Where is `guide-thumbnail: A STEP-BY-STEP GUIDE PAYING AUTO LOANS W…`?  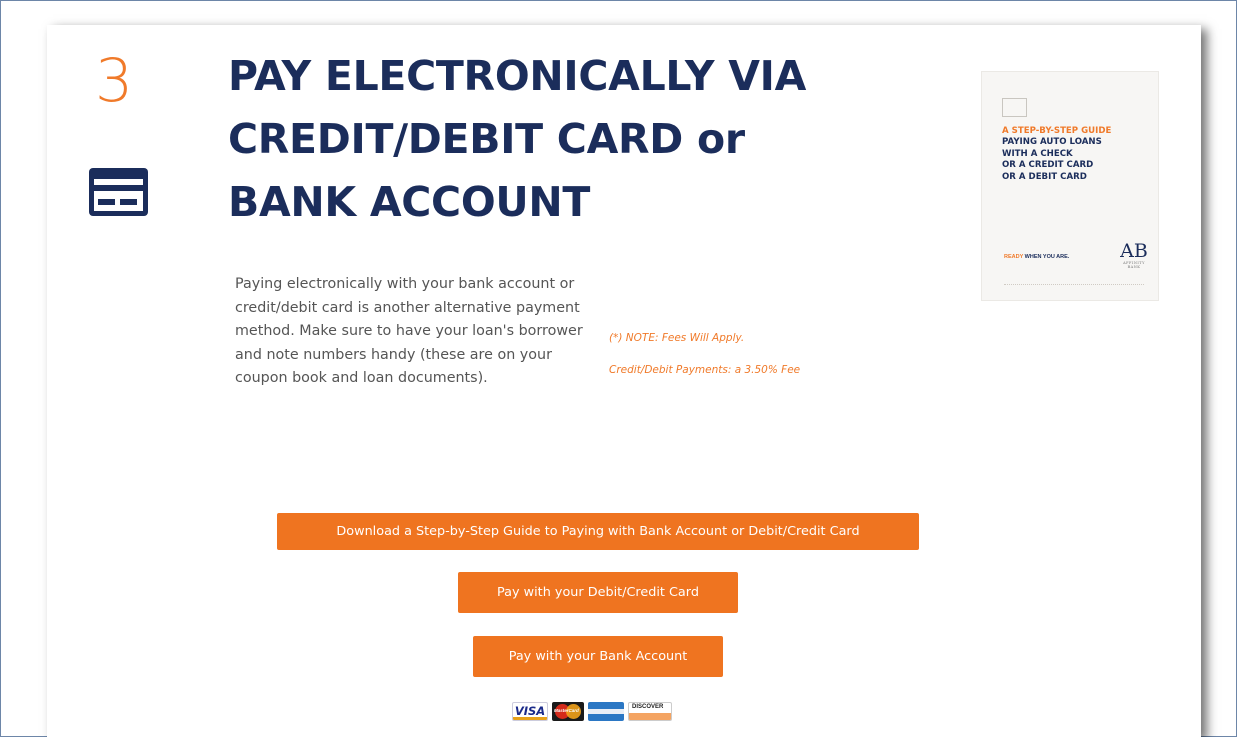 guide-thumbnail: A STEP-BY-STEP GUIDE PAYING AUTO LOANS W… is located at coordinates (1070, 186).